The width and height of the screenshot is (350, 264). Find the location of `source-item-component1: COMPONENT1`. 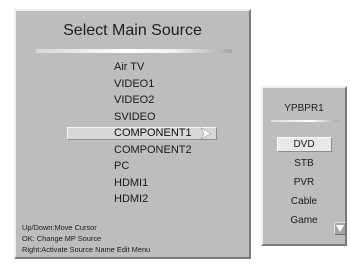

source-item-component1: COMPONENT1 is located at coordinates (132, 133).